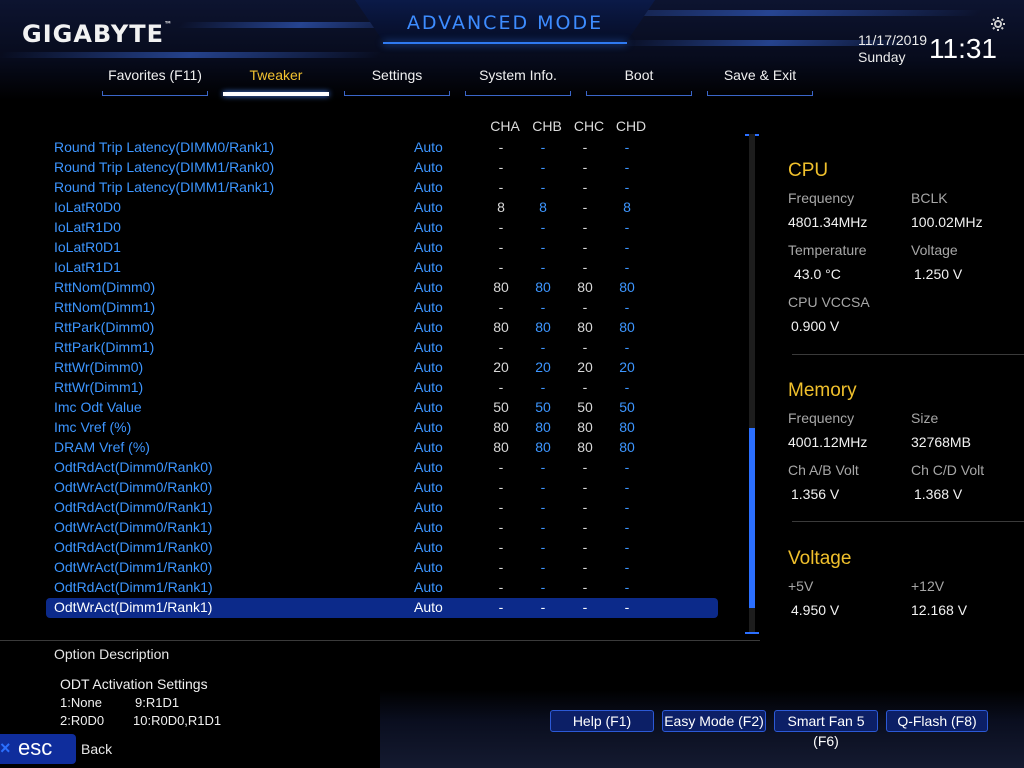 Image resolution: width=1024 pixels, height=768 pixels. Describe the element at coordinates (505, 22) in the screenshot. I see `mode-banner: ADVANCED MODE` at that location.